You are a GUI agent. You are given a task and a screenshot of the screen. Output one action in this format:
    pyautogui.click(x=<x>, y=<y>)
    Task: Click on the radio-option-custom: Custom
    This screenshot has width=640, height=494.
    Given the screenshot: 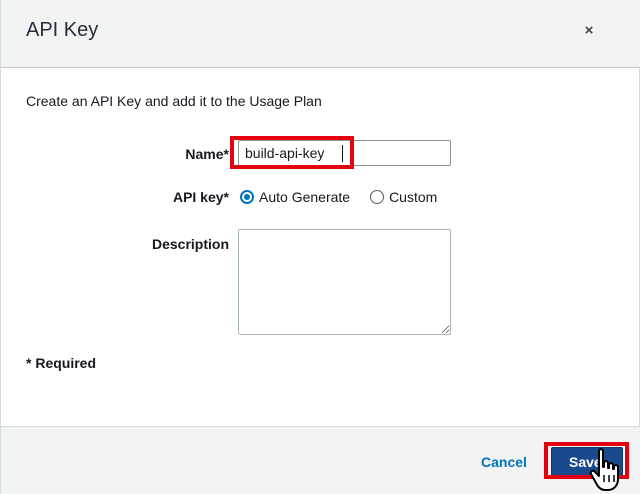 What is the action you would take?
    pyautogui.click(x=403, y=197)
    